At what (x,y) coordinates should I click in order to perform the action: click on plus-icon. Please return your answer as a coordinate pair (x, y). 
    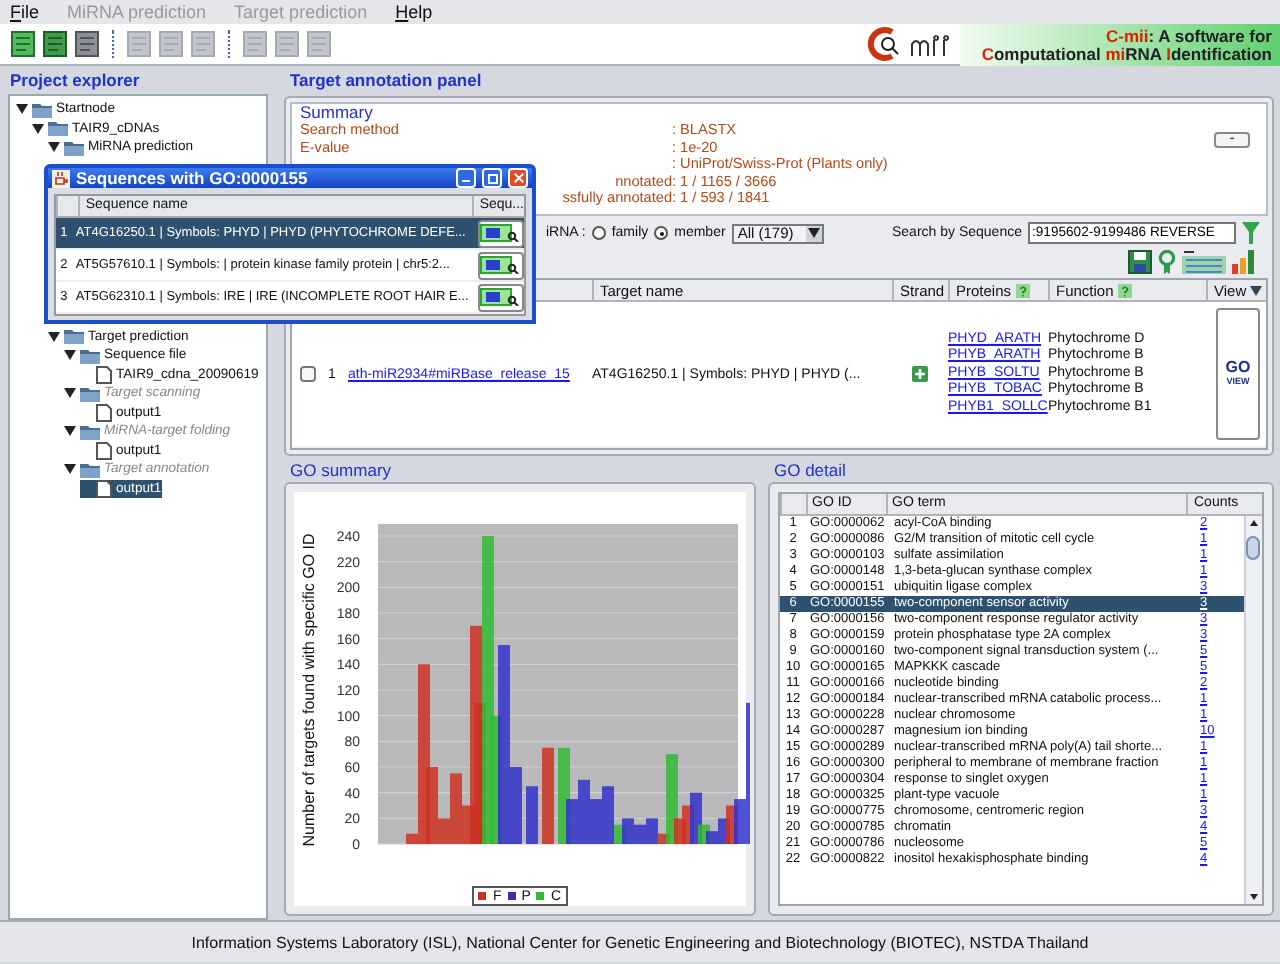
    Looking at the image, I should click on (920, 374).